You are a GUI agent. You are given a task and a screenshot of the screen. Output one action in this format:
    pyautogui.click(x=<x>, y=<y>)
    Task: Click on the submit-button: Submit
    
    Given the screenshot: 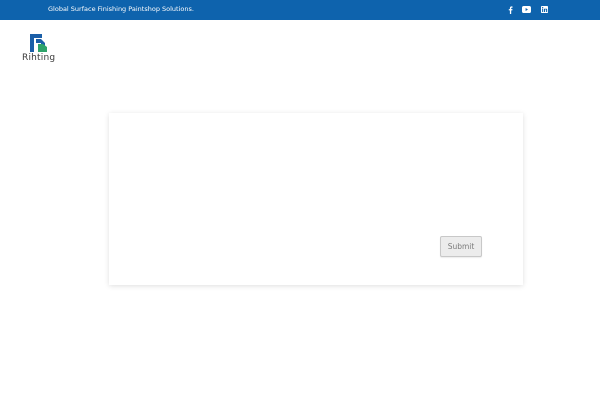 What is the action you would take?
    pyautogui.click(x=461, y=246)
    